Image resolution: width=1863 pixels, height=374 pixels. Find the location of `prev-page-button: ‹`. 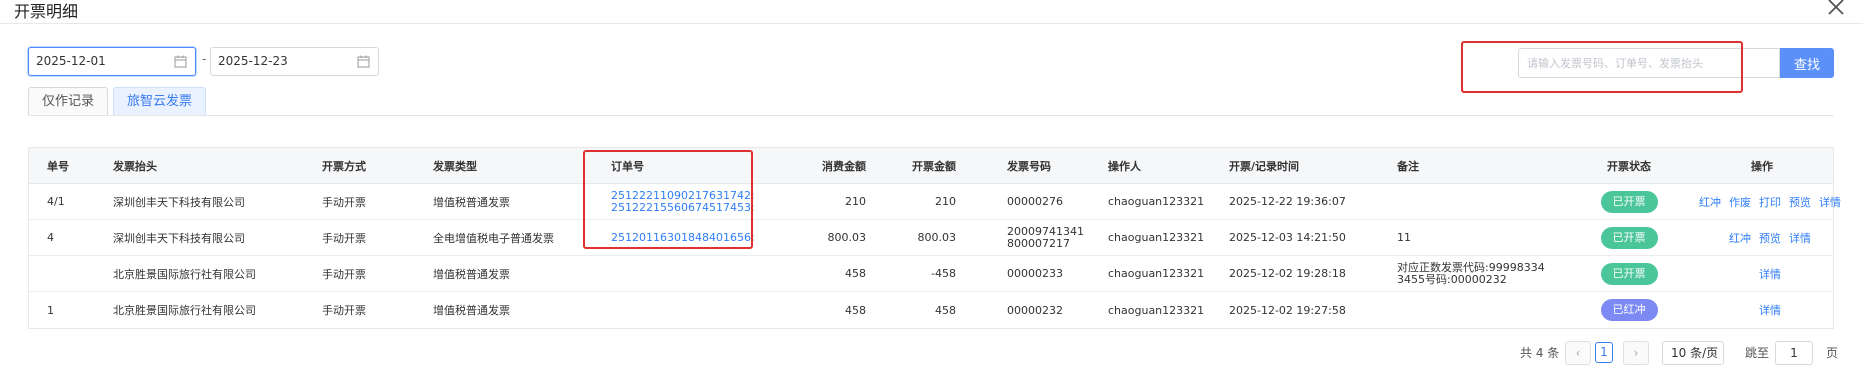

prev-page-button: ‹ is located at coordinates (1578, 353).